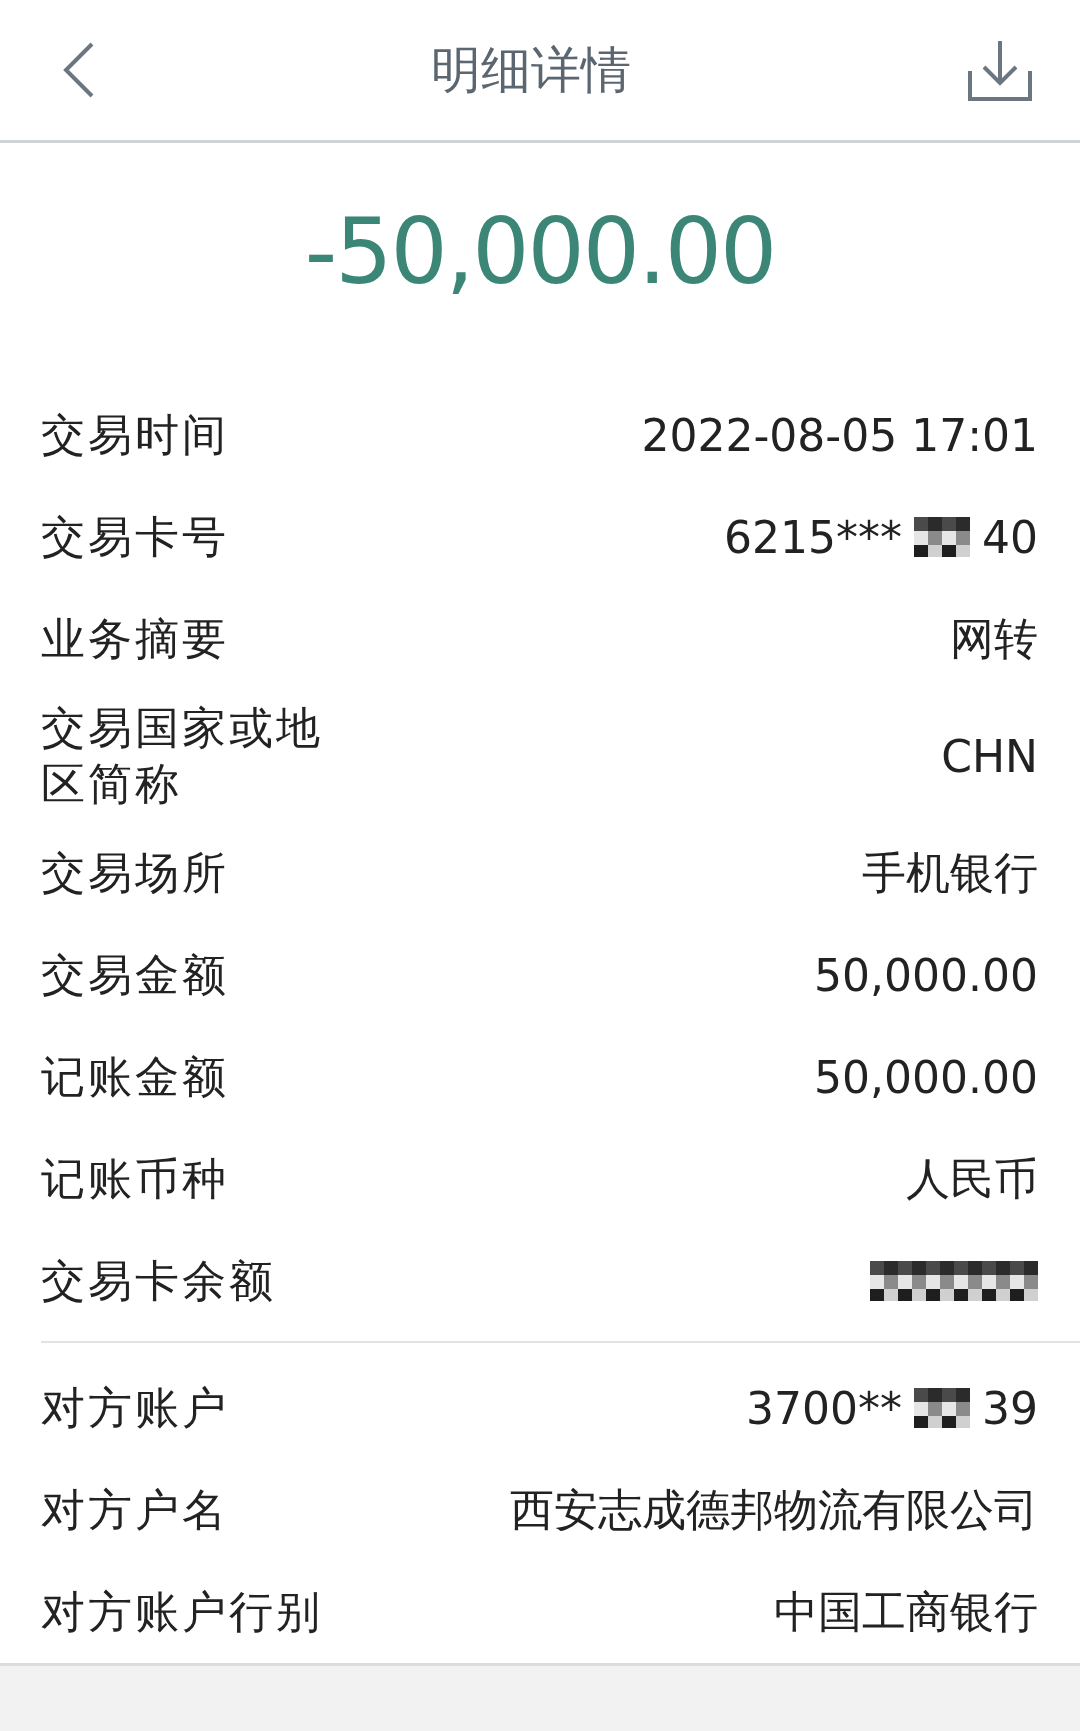  Describe the element at coordinates (135, 1077) in the screenshot. I see `field-label: 记账金额` at that location.